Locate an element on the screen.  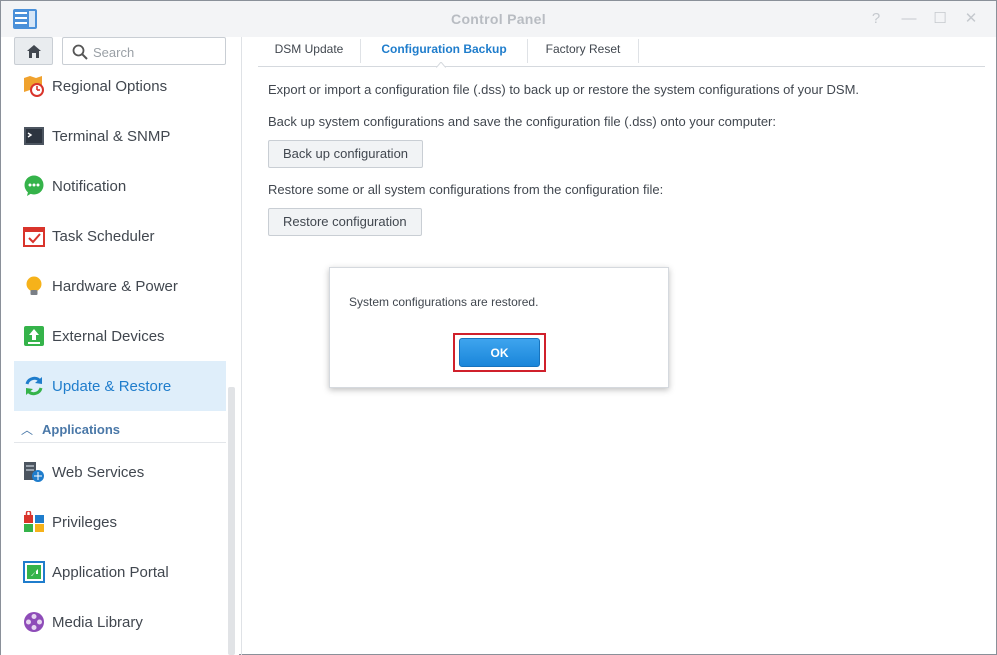
sidebar-item-external-devices: External Devices is located at coordinates (120, 336).